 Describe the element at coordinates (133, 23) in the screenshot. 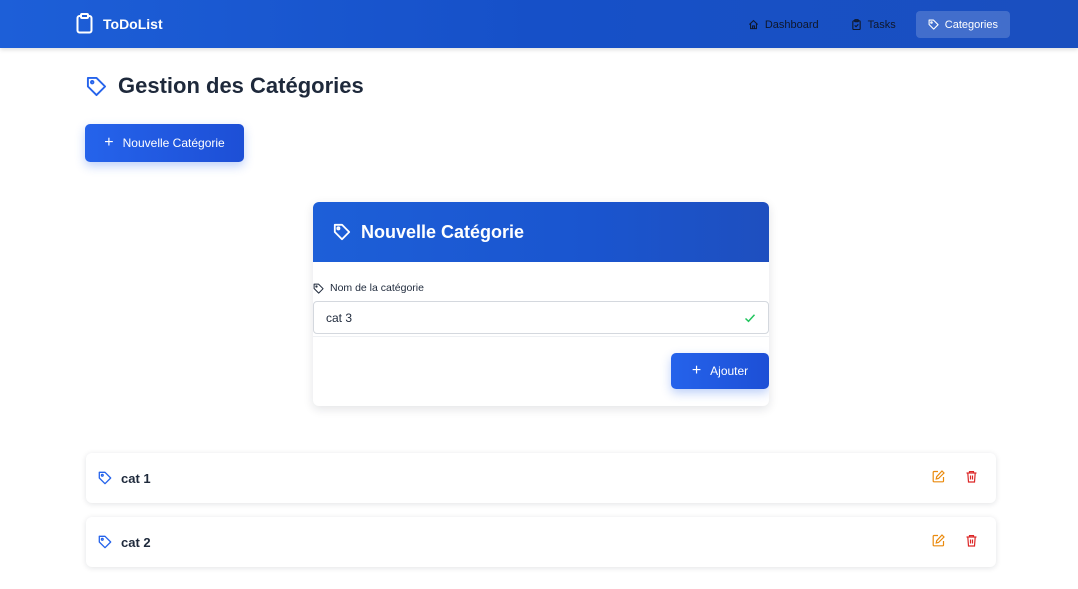

I see `brand-name: ToDoList` at that location.